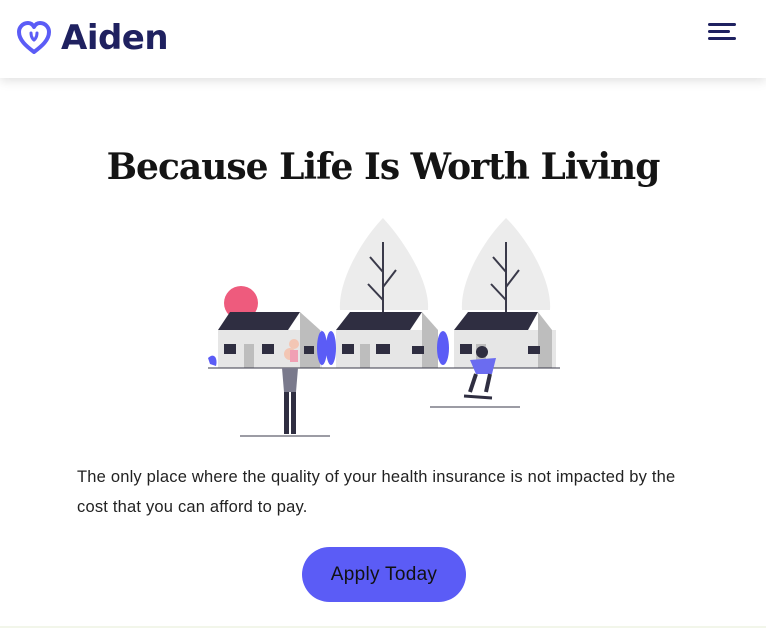 The height and width of the screenshot is (628, 766). I want to click on apply-today-button: Apply Today, so click(384, 574).